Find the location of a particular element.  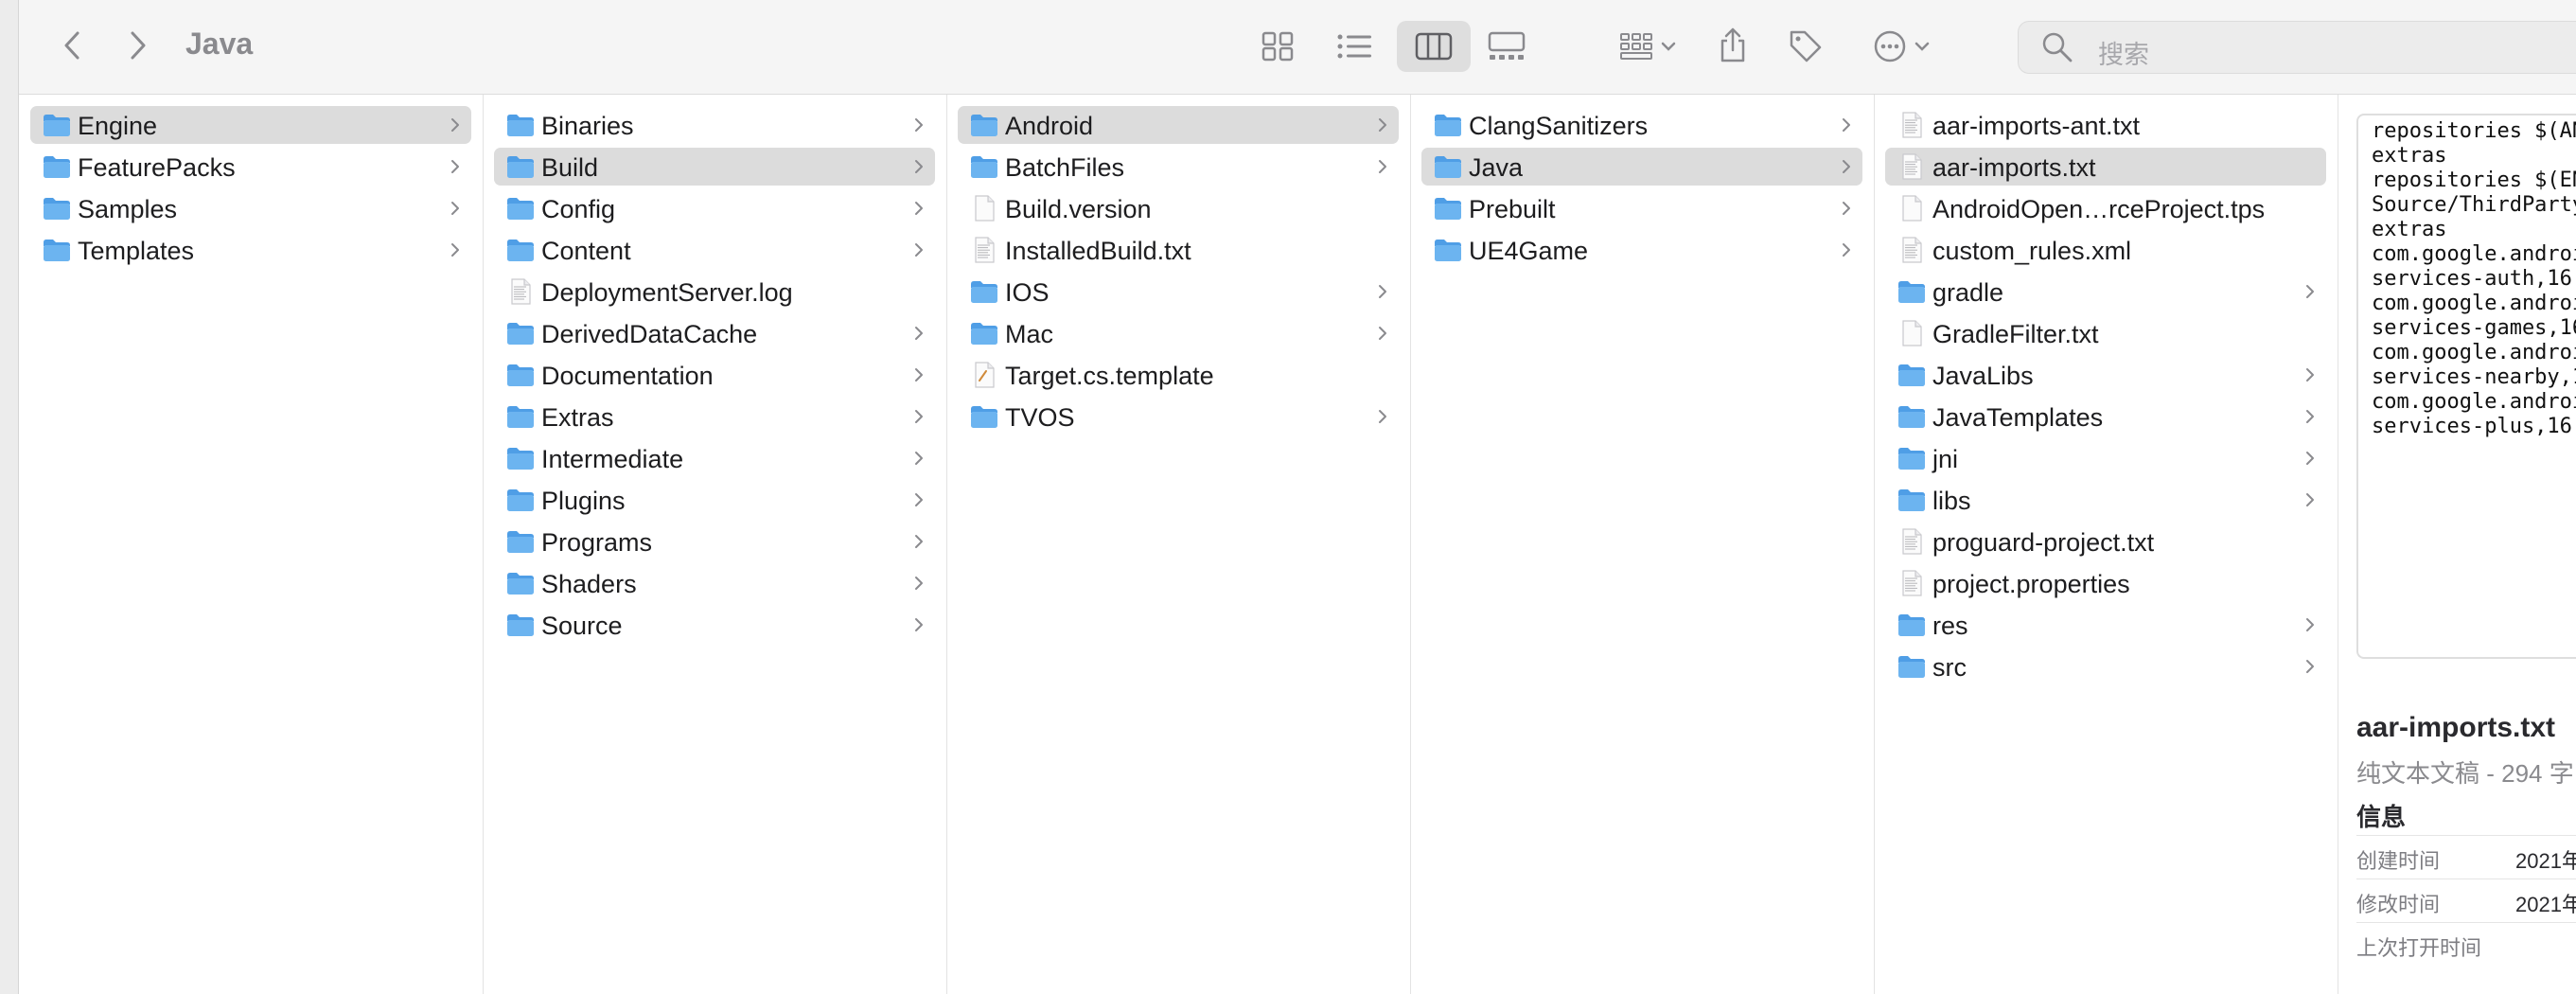

folder-item: UE4Game is located at coordinates (1641, 250).